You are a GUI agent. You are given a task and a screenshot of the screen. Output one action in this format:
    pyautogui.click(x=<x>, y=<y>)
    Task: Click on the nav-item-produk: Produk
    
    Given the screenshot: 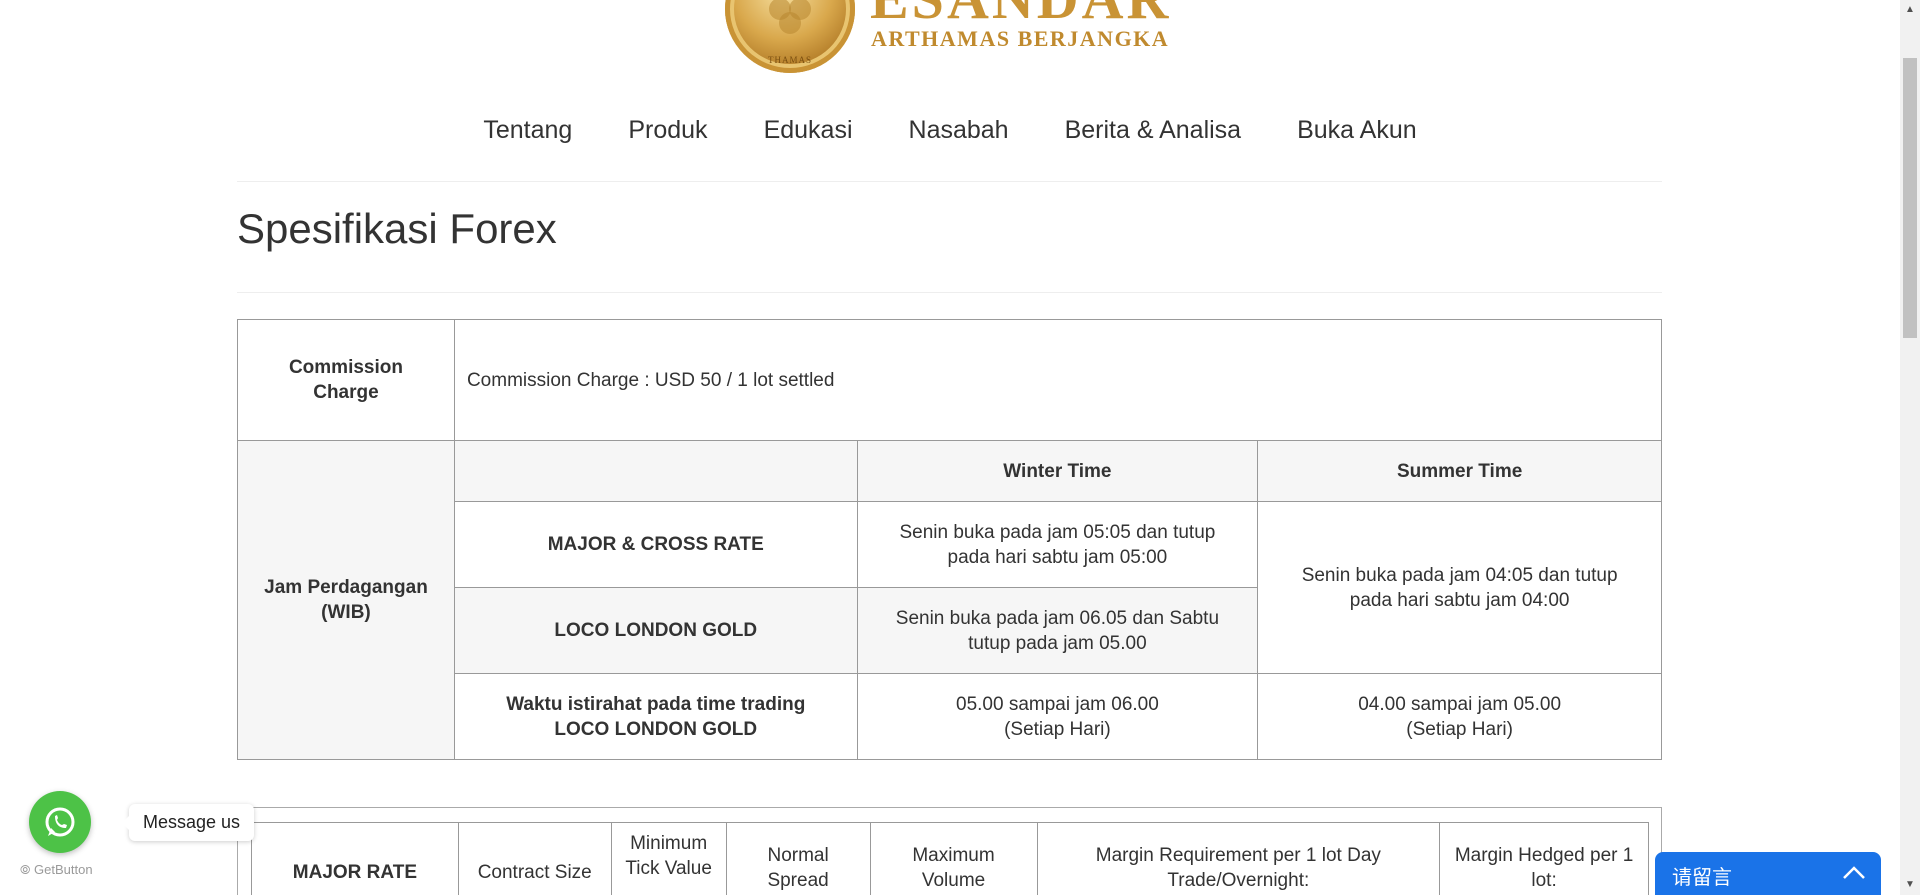 What is the action you would take?
    pyautogui.click(x=667, y=130)
    